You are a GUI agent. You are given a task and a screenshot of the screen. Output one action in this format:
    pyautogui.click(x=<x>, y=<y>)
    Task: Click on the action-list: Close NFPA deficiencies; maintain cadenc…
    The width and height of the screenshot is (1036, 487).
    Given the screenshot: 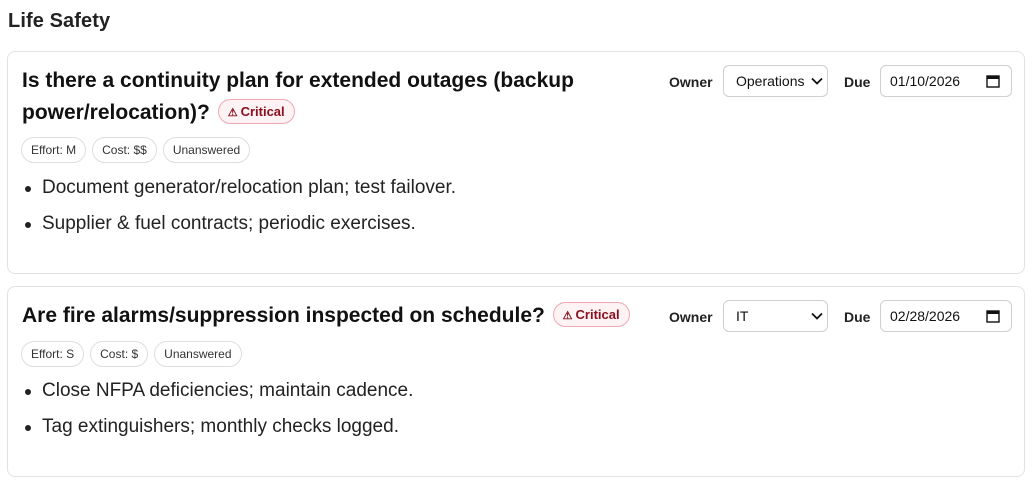 What is the action you would take?
    pyautogui.click(x=219, y=415)
    